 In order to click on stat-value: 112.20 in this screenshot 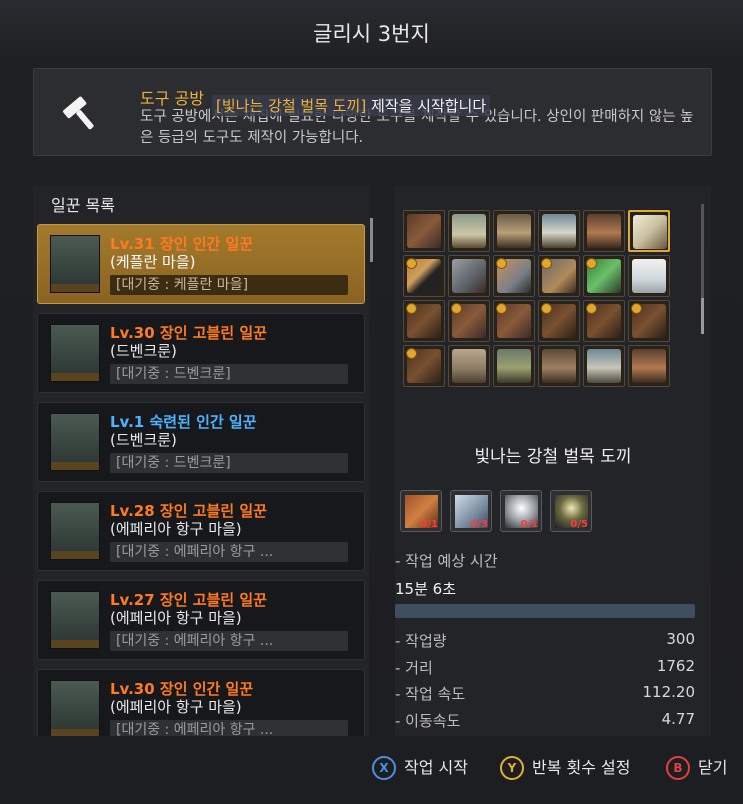, I will do `click(669, 692)`.